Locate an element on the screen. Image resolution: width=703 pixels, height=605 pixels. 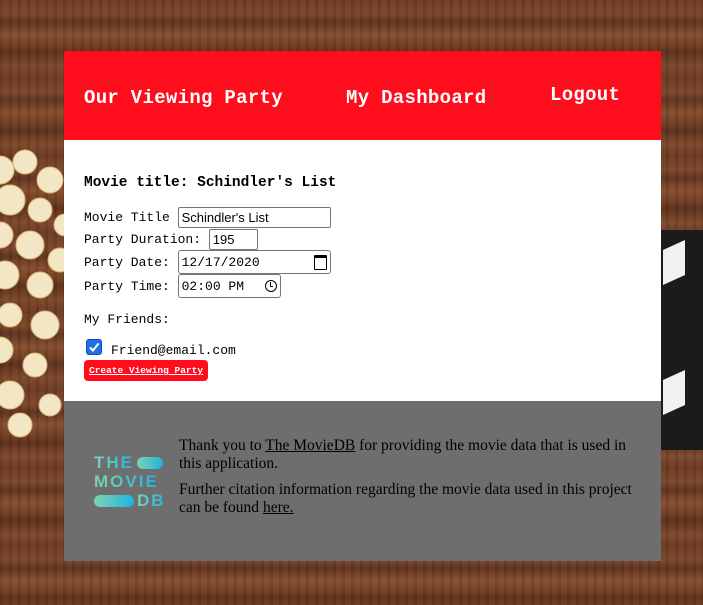
top-navbar: Our Viewing Party My Dashboard Logout is located at coordinates (362, 95).